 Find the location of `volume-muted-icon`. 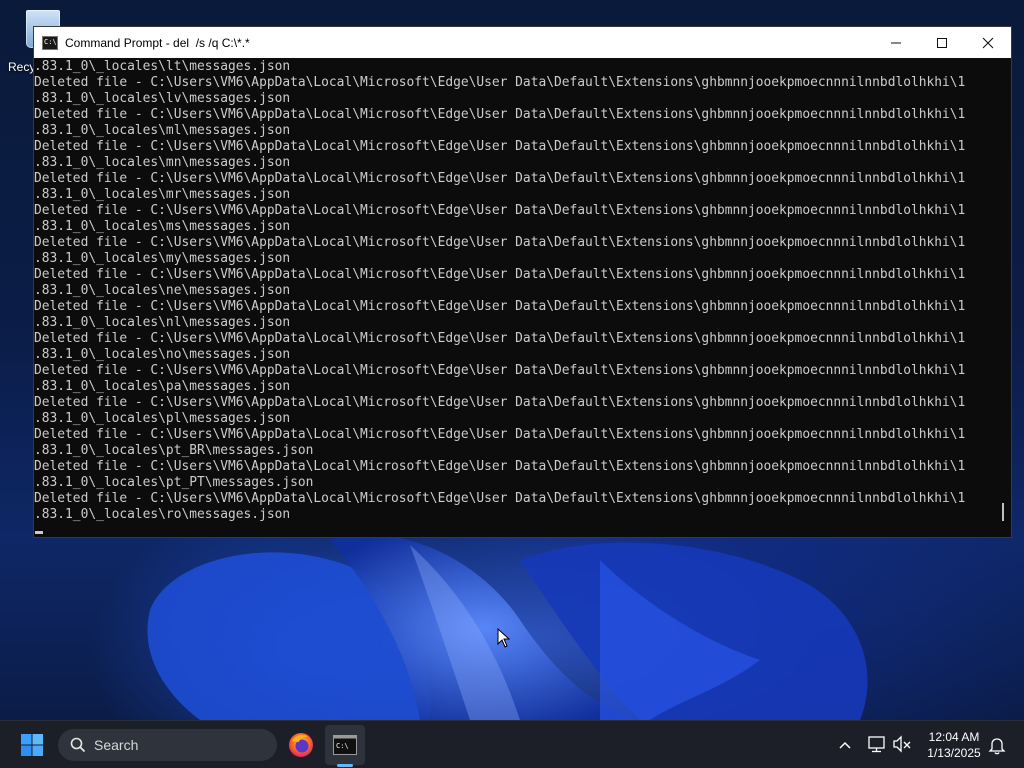

volume-muted-icon is located at coordinates (902, 744).